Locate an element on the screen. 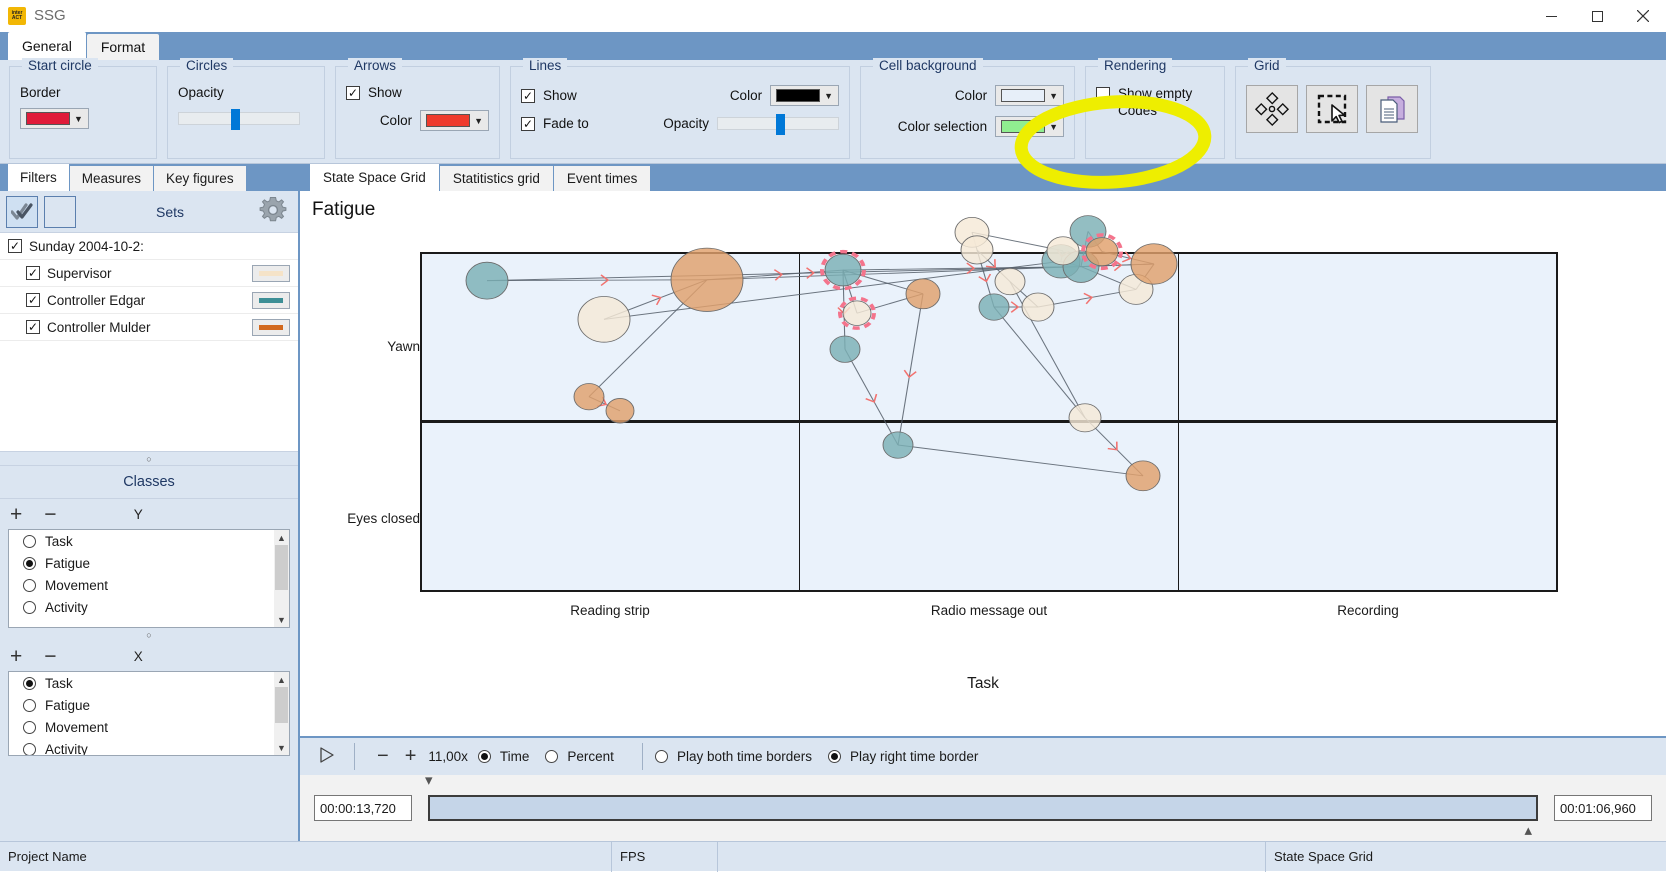 This screenshot has width=1666, height=893. tab-statistics-grid: Statitistics grid is located at coordinates (496, 178).